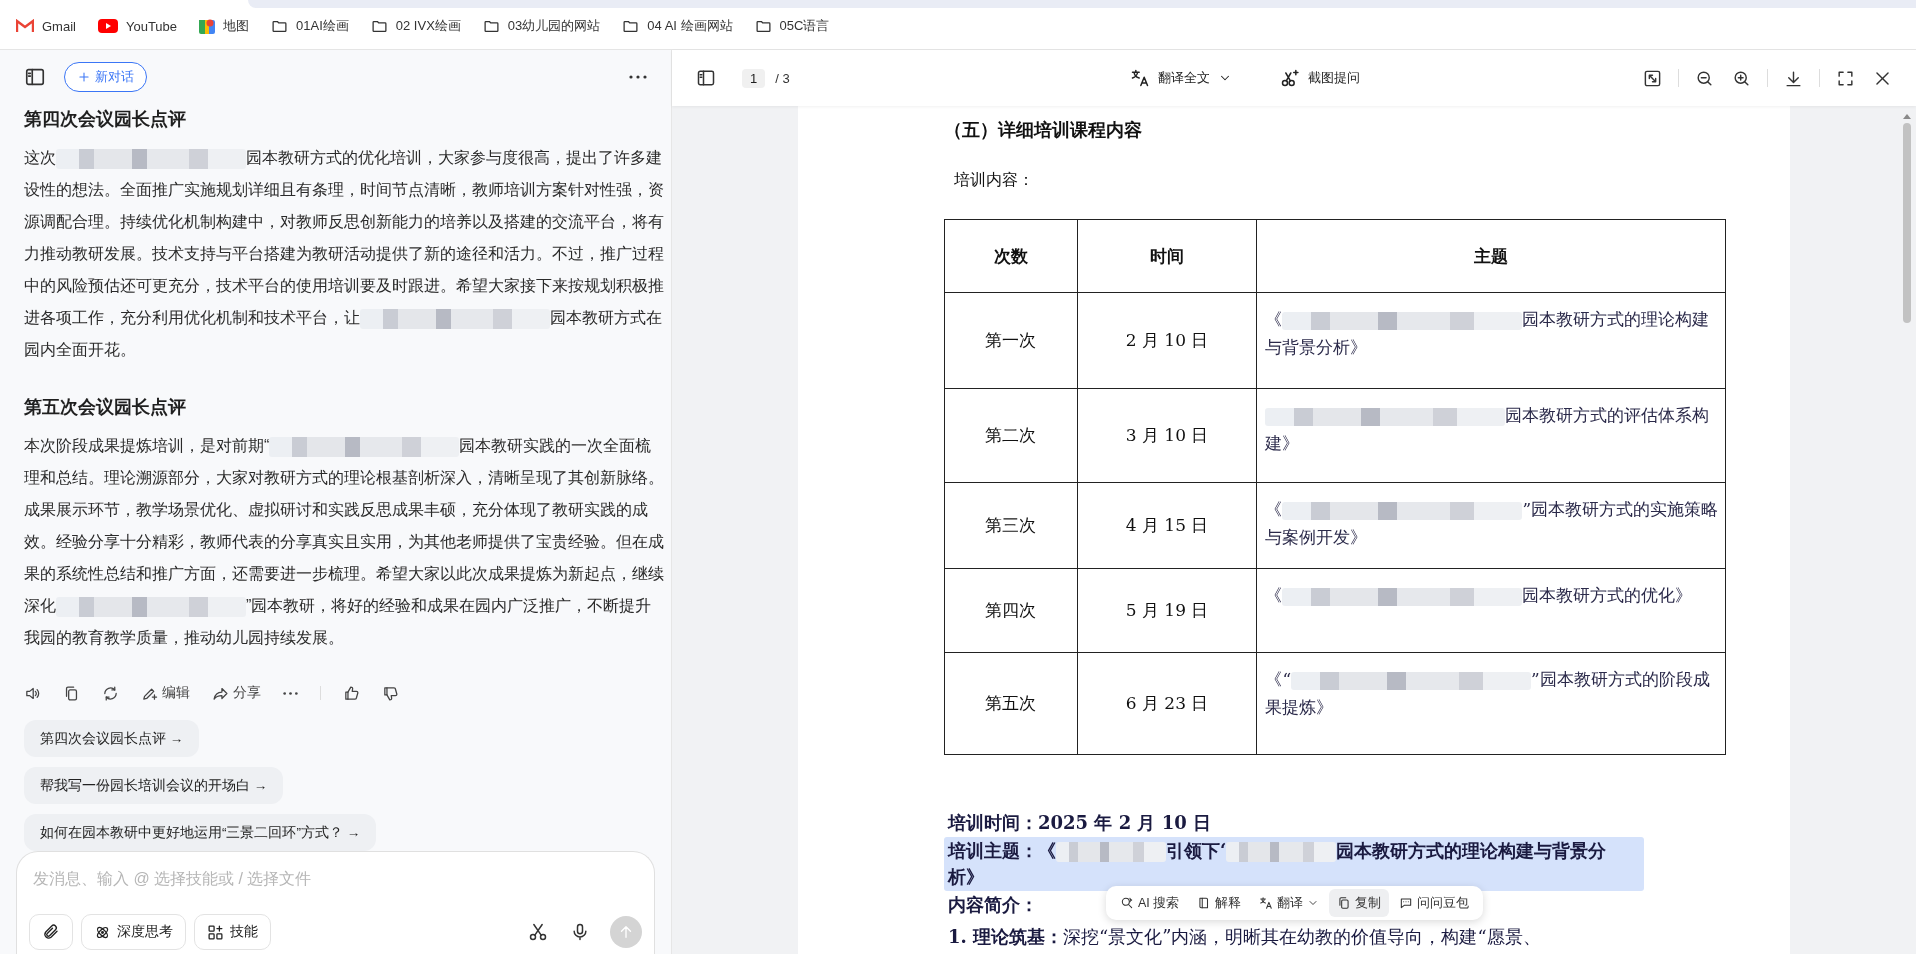 This screenshot has height=954, width=1916. Describe the element at coordinates (1652, 78) in the screenshot. I see `fit-icon` at that location.